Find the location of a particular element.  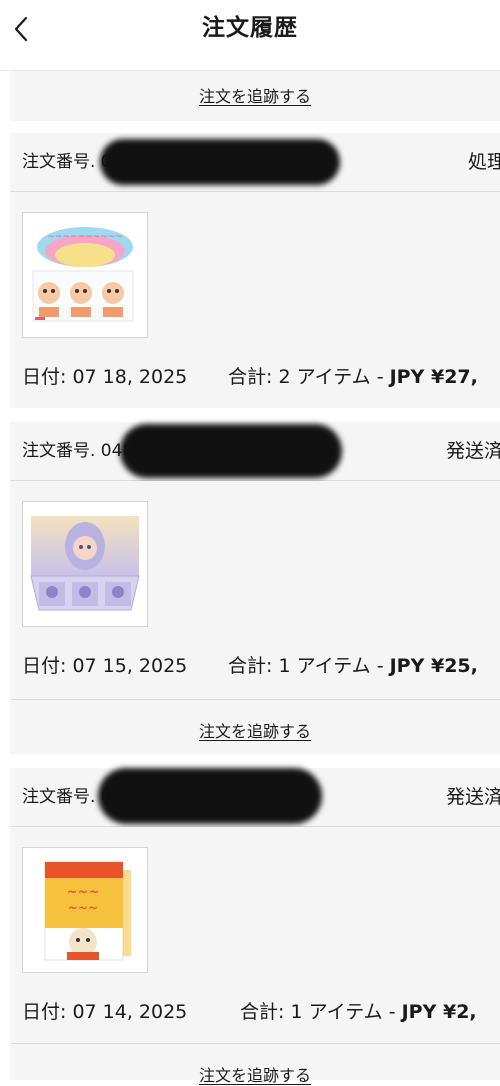

order-header: 注文番号. 048 発送済 is located at coordinates (255, 451).